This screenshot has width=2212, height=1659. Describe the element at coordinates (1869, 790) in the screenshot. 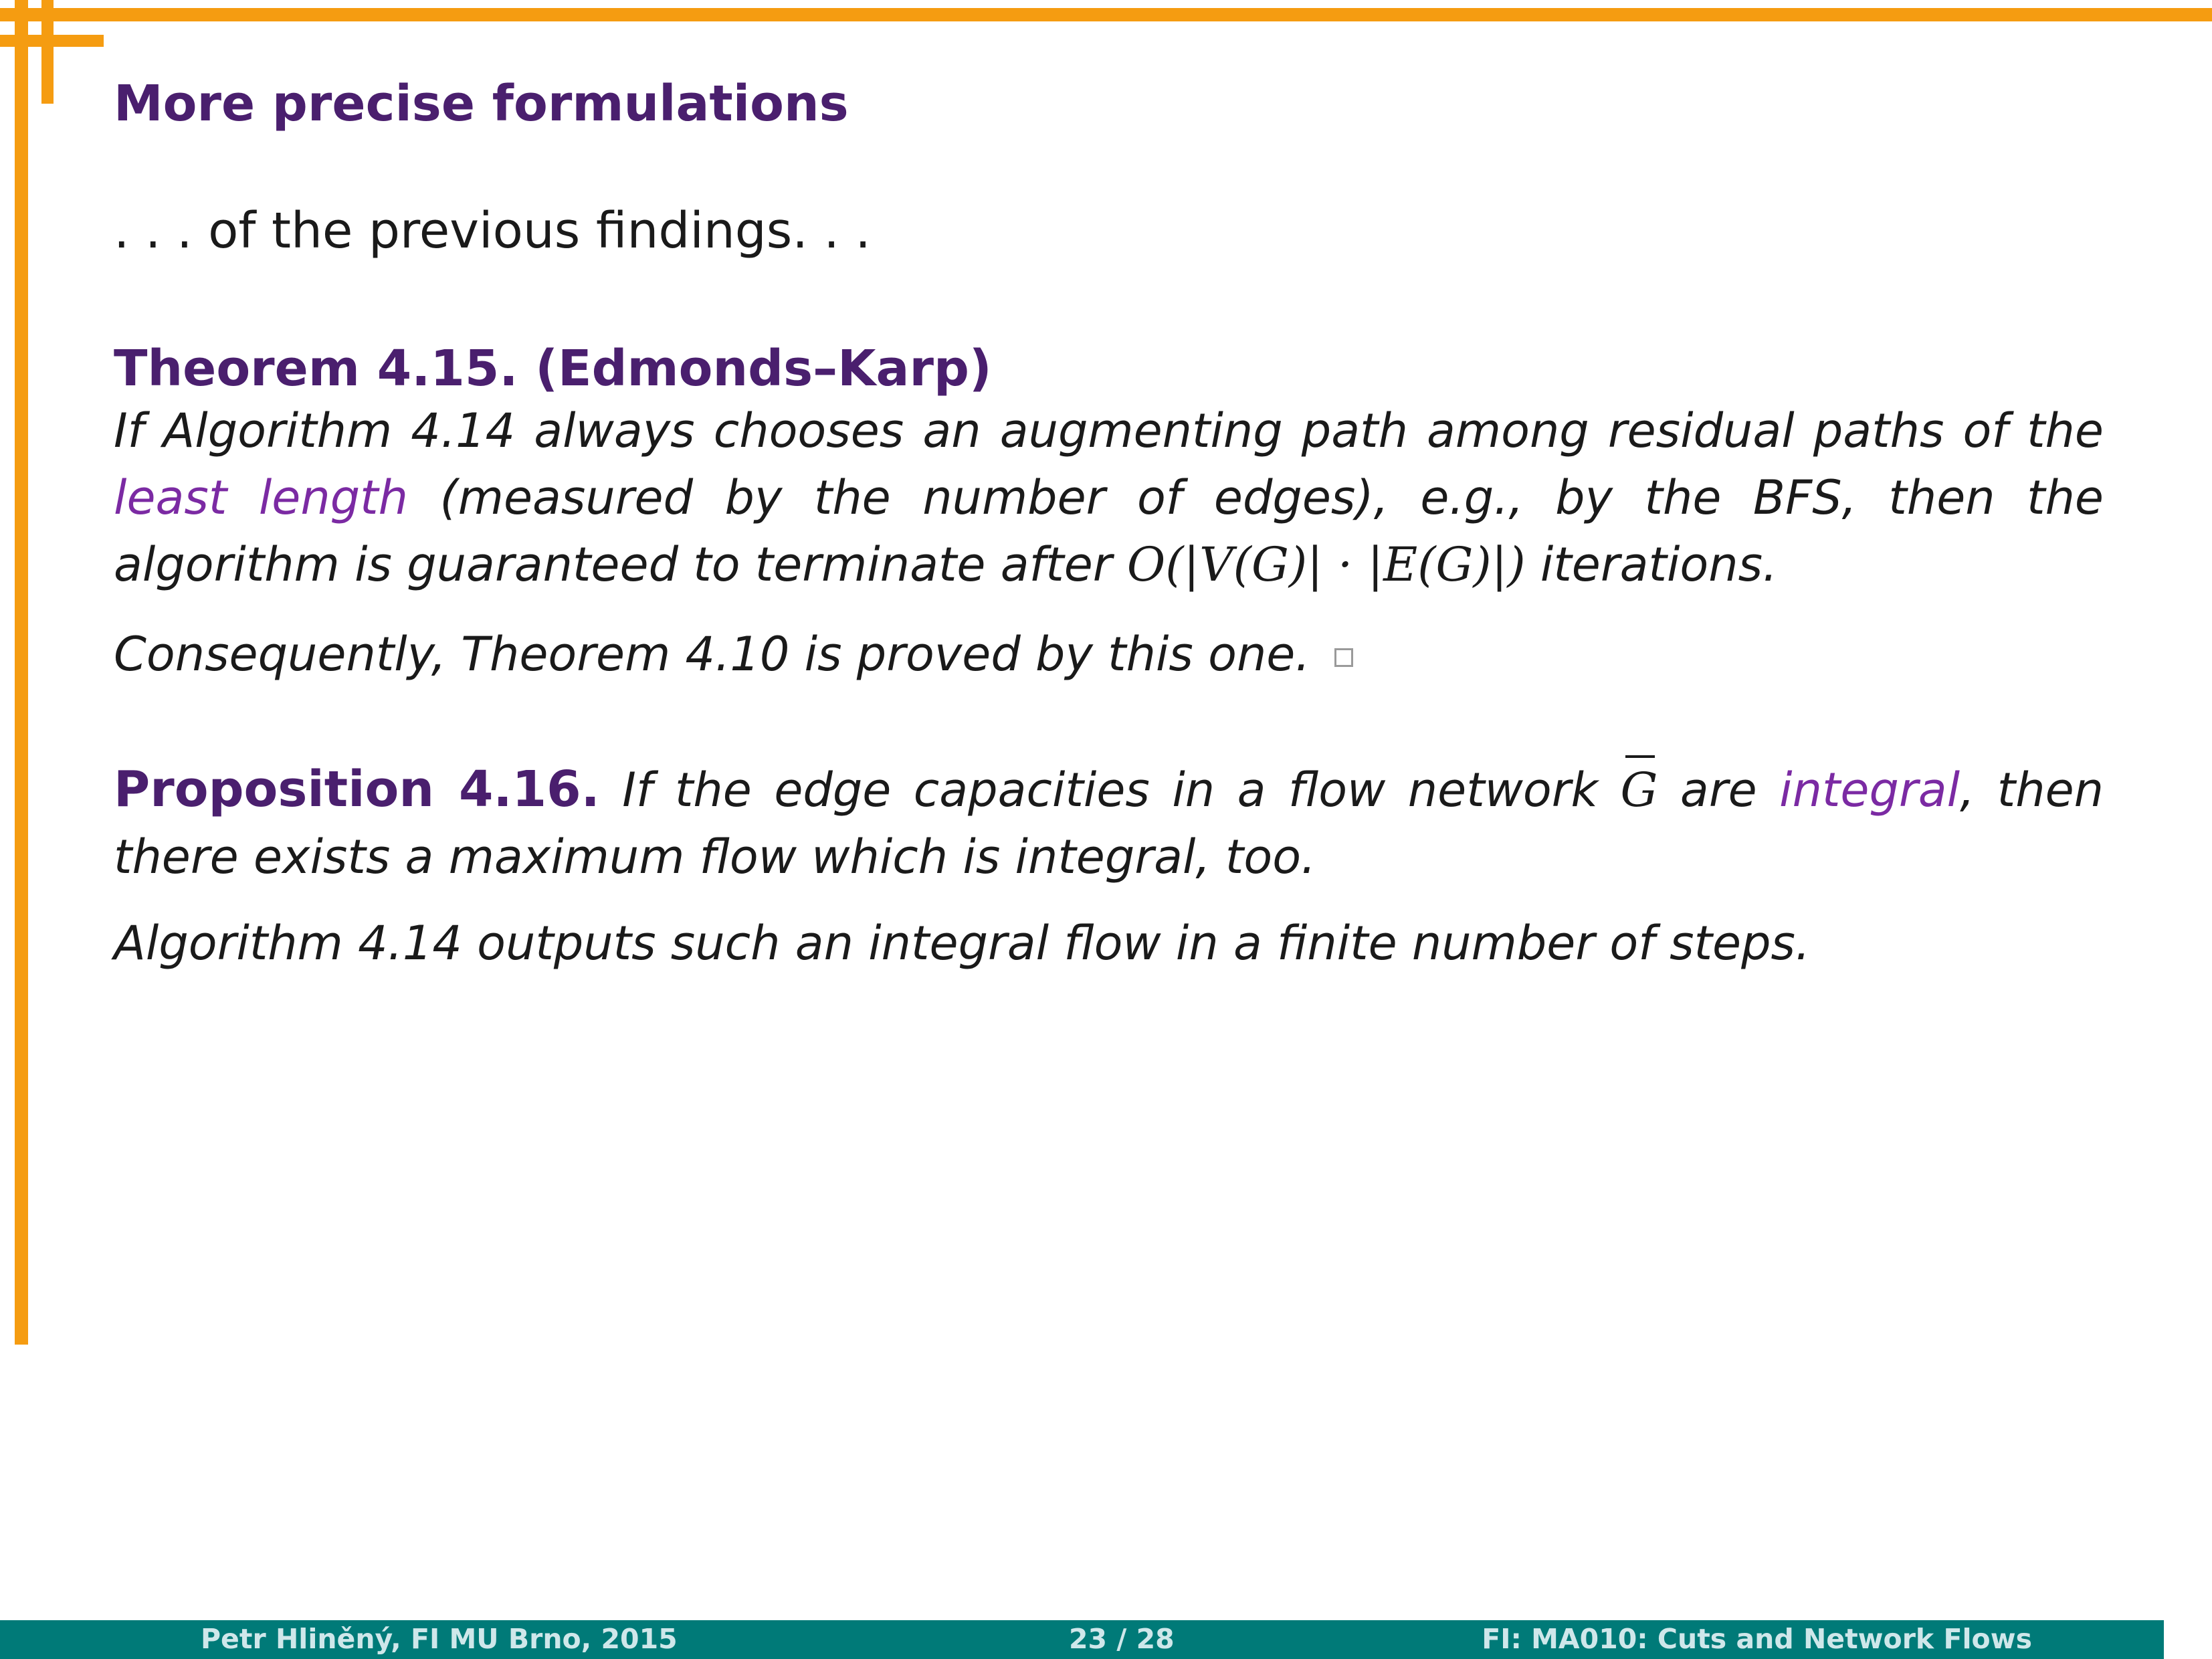

I see `proposition-highlight: integral` at that location.